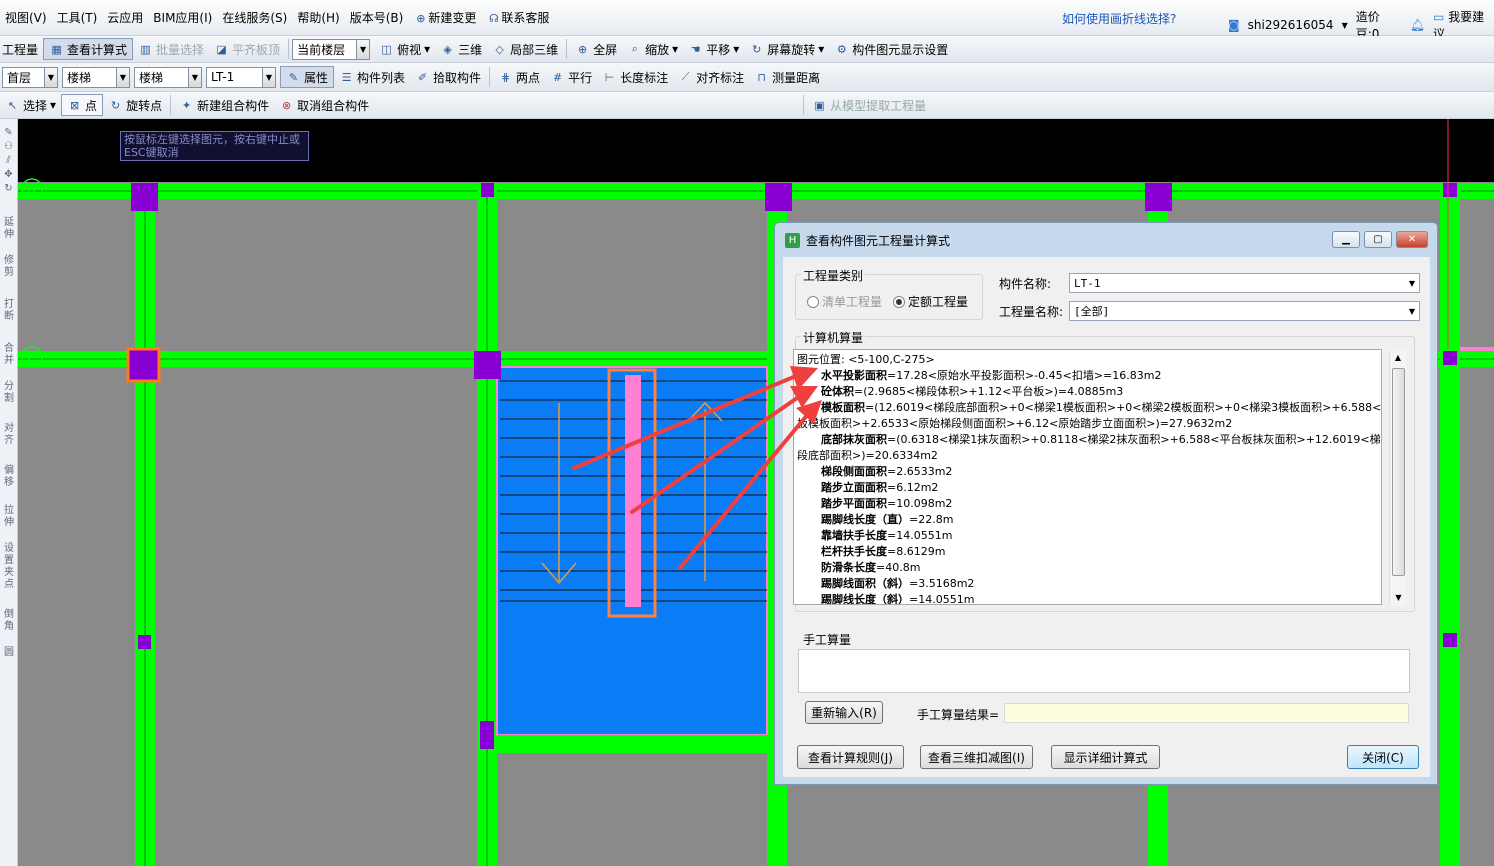  I want to click on select-button: ↖ 选择 ▾, so click(30, 105).